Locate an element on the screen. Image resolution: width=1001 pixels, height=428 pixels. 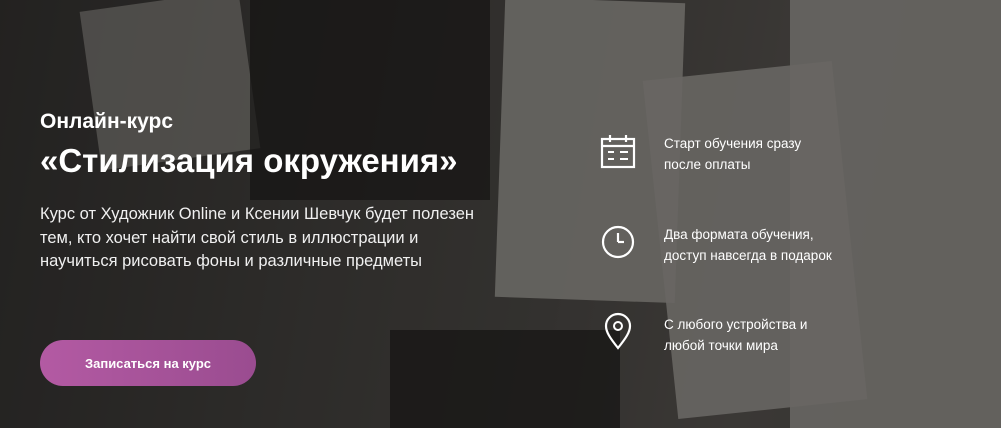
calendar-icon is located at coordinates (618, 151).